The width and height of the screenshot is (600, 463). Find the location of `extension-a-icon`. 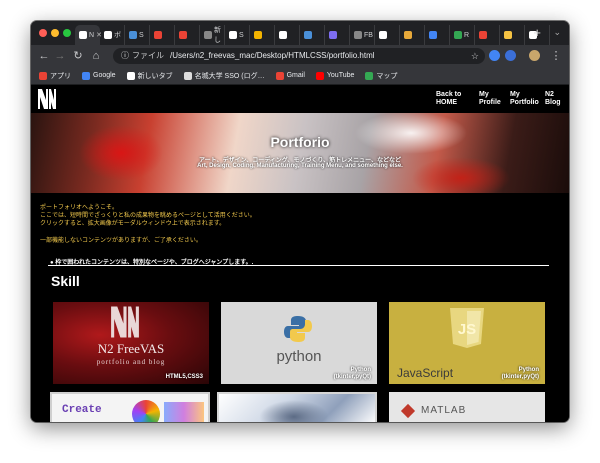

extension-a-icon is located at coordinates (510, 55).